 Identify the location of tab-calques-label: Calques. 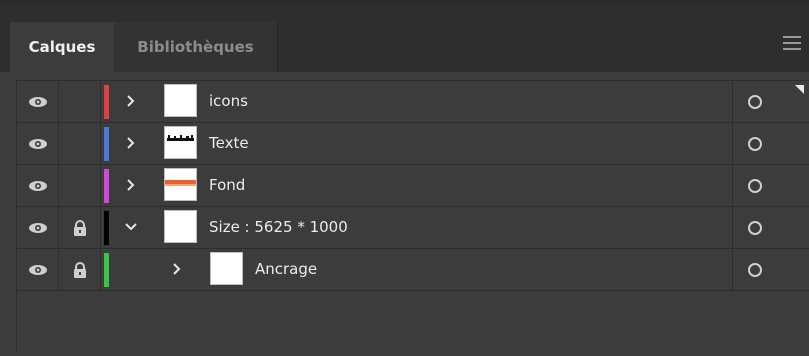
(62, 47).